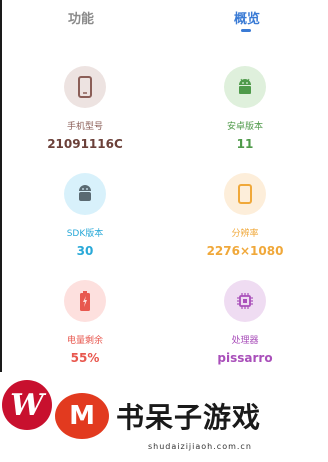 The height and width of the screenshot is (462, 328). What do you see at coordinates (85, 301) in the screenshot?
I see `battery-icon` at bounding box center [85, 301].